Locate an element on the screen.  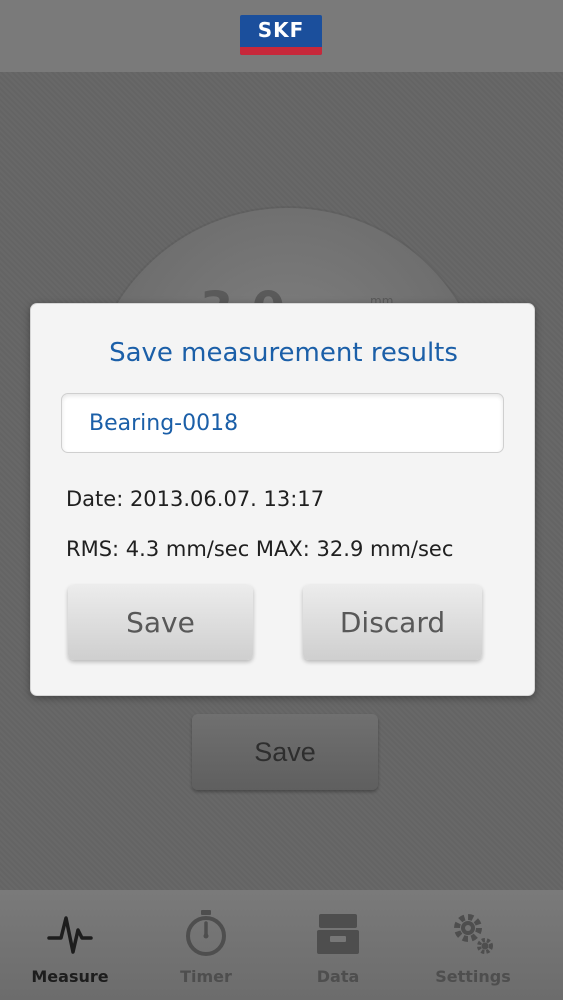
logo-text: SKF is located at coordinates (281, 30).